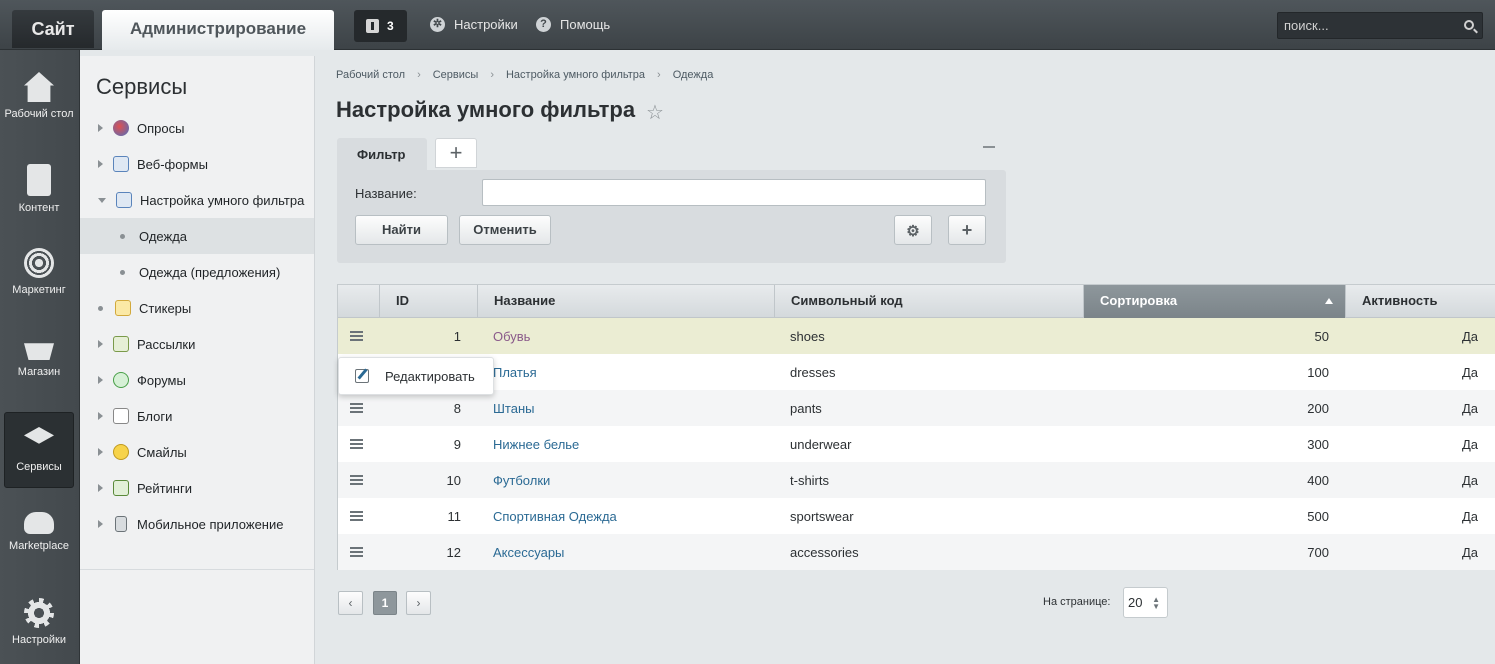 This screenshot has width=1495, height=664. What do you see at coordinates (53, 29) in the screenshot?
I see `site-button: Сайт` at bounding box center [53, 29].